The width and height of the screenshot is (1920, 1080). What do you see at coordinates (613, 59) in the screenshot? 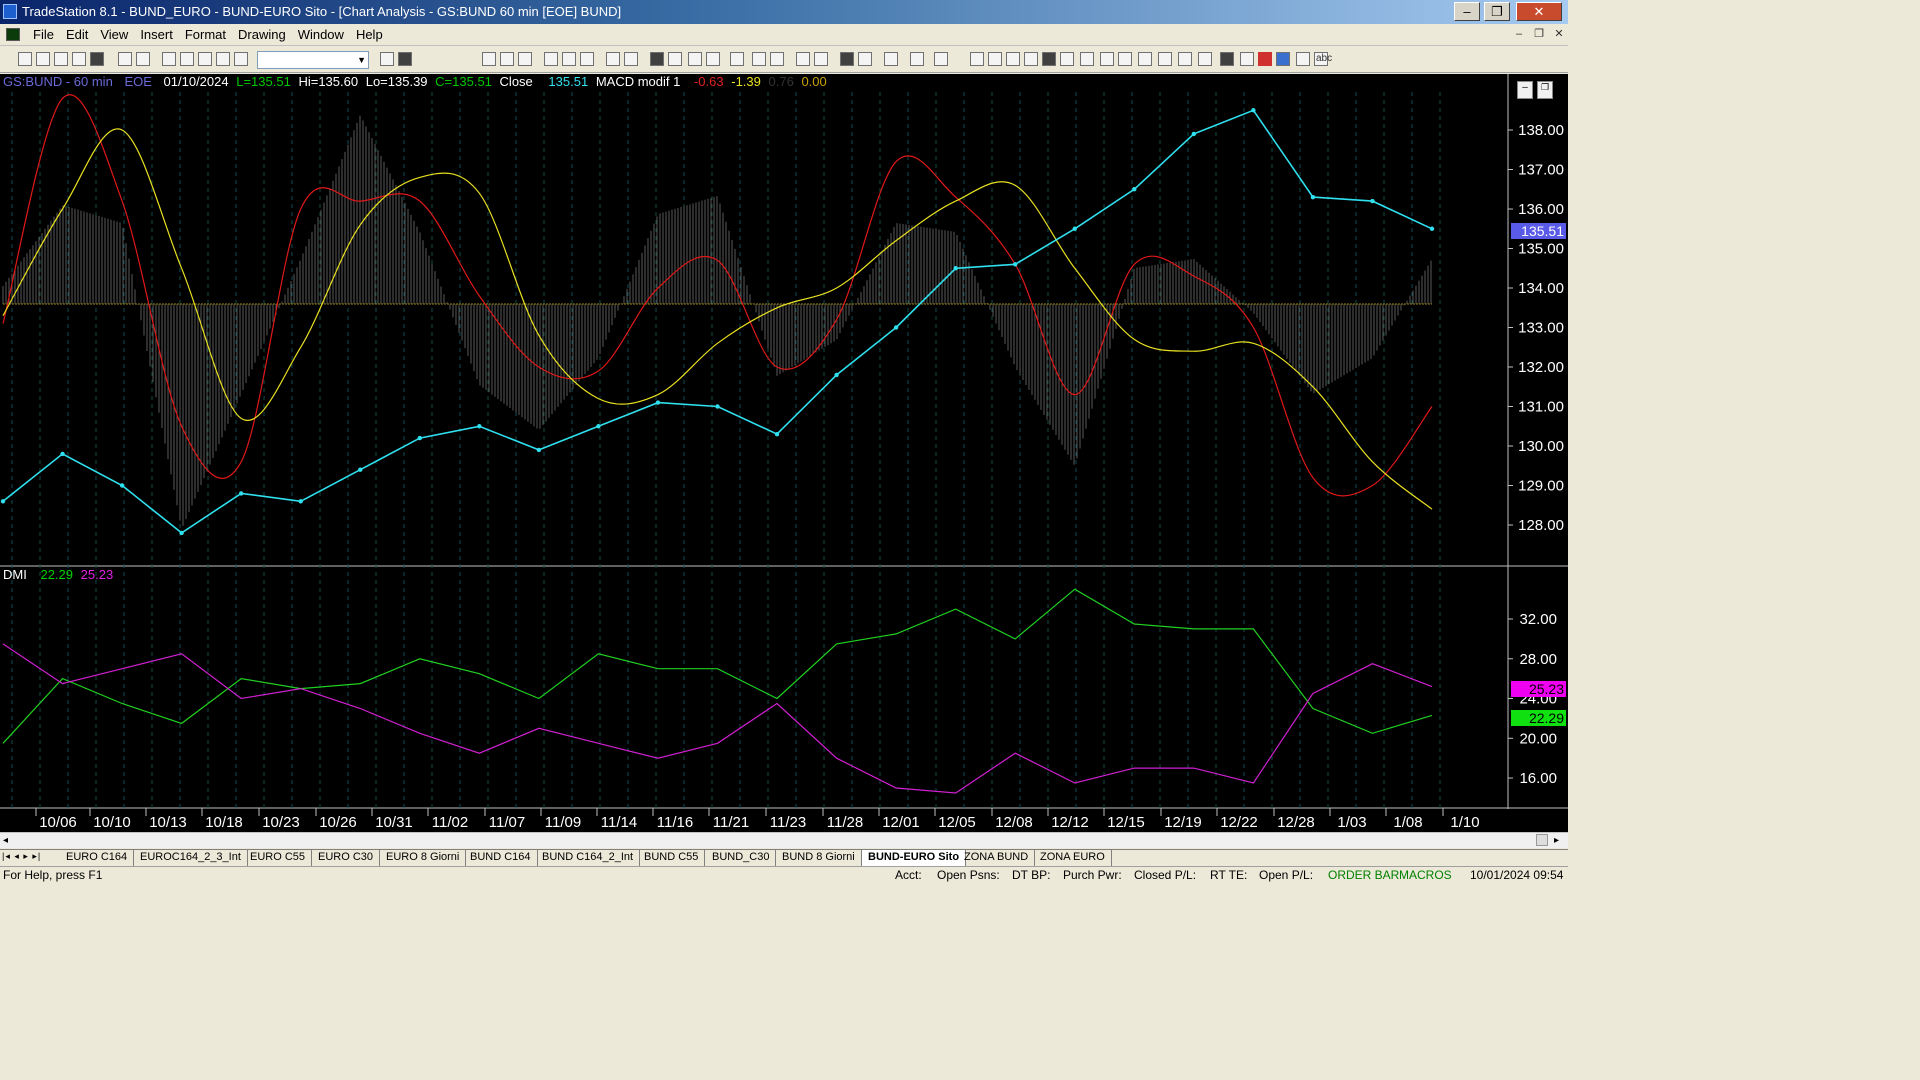
I see `radar-icon` at bounding box center [613, 59].